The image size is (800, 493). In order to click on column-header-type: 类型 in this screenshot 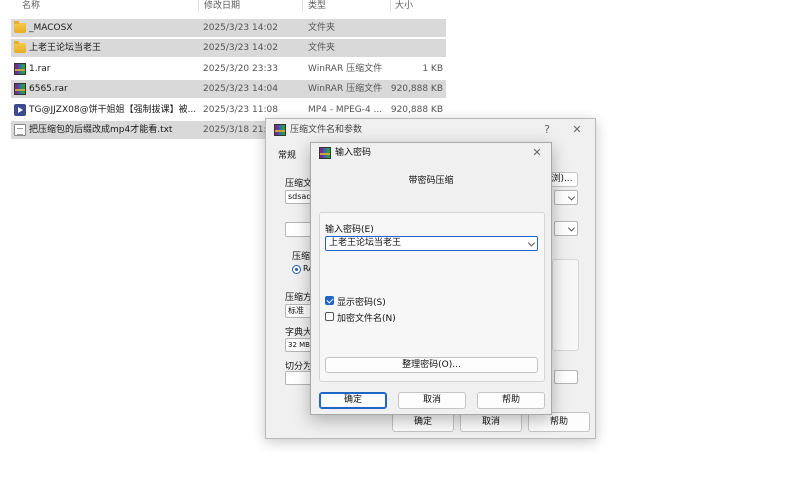, I will do `click(317, 7)`.